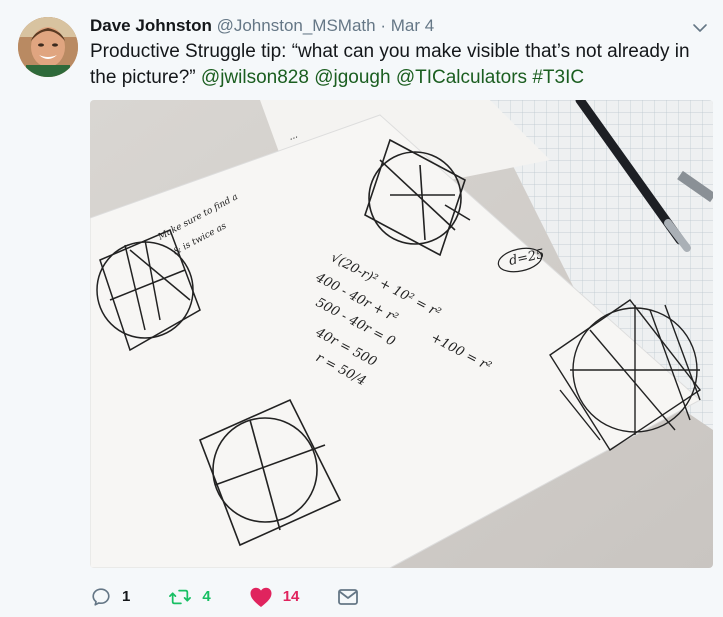  What do you see at coordinates (461, 77) in the screenshot?
I see `mention-ticalculators: @TICalculators` at bounding box center [461, 77].